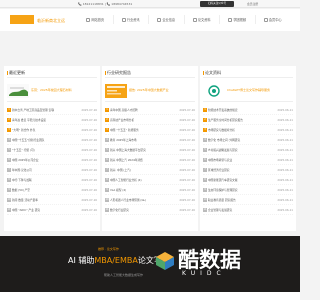 The image size is (320, 300). What do you see at coordinates (248, 140) in the screenshot?
I see `list-item: 4 数字化 市场之间: 外网研究 2025-06-11` at bounding box center [248, 140].